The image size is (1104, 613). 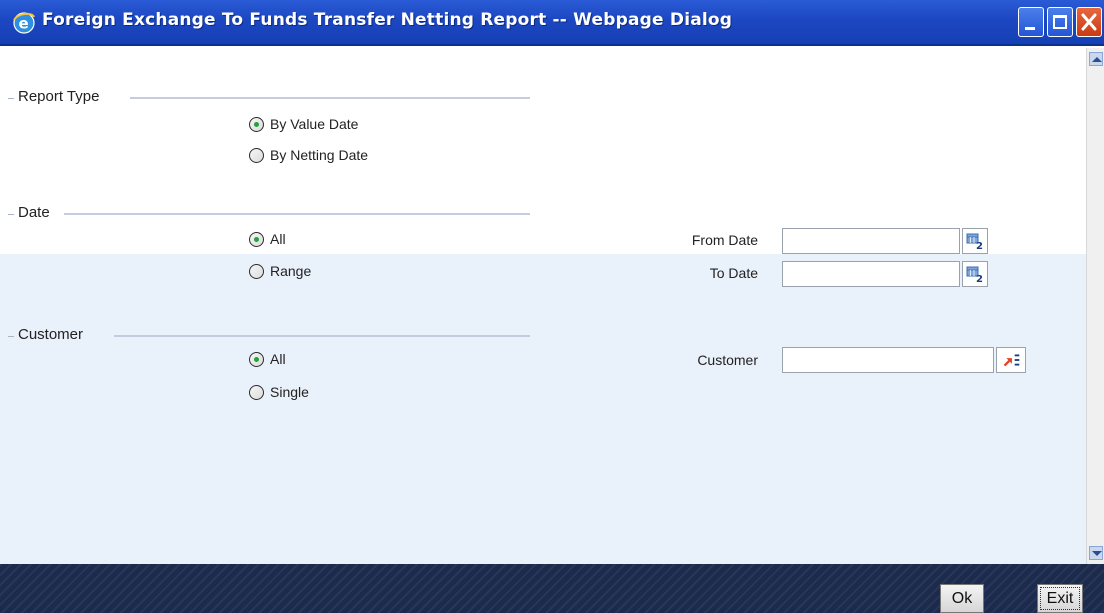 What do you see at coordinates (59, 96) in the screenshot?
I see `section-label-report-type: Report Type` at bounding box center [59, 96].